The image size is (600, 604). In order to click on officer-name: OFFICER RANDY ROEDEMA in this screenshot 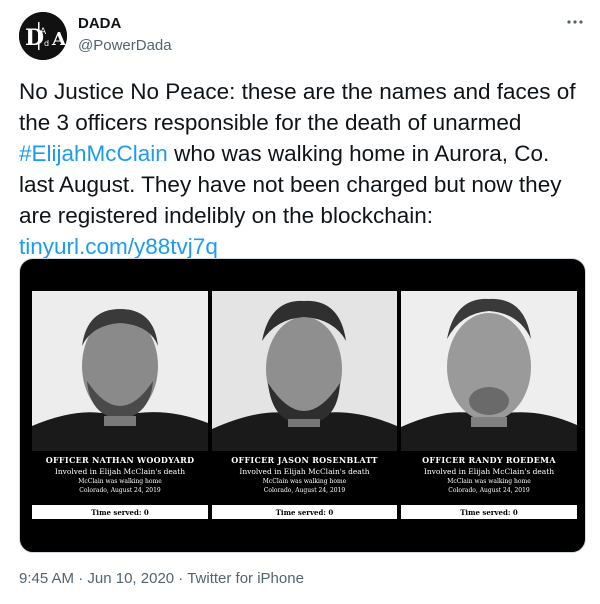, I will do `click(489, 460)`.